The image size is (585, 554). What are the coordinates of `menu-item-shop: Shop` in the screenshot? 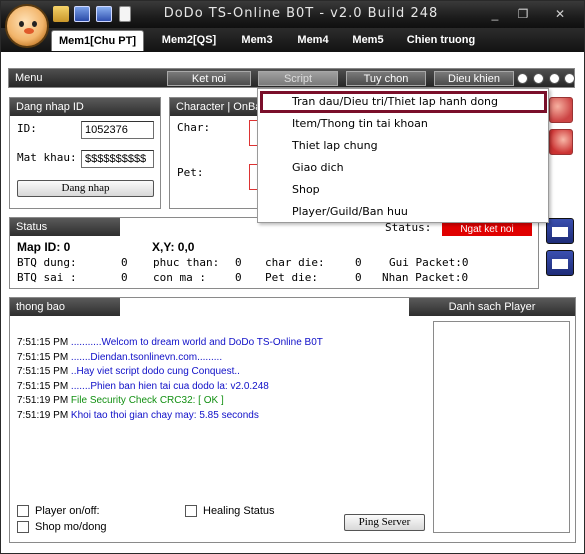 It's located at (306, 189).